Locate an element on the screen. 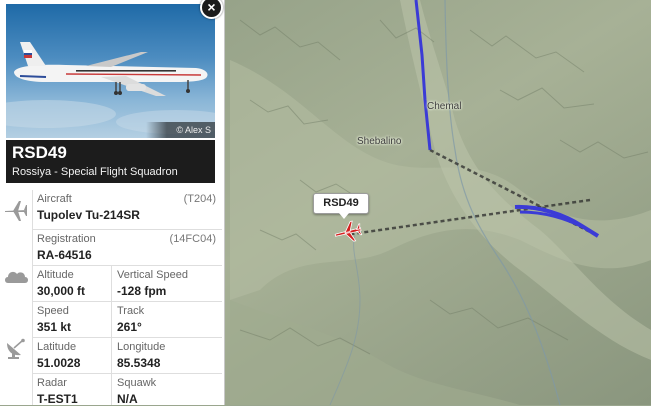  squawk-label: Squawk is located at coordinates (137, 383).